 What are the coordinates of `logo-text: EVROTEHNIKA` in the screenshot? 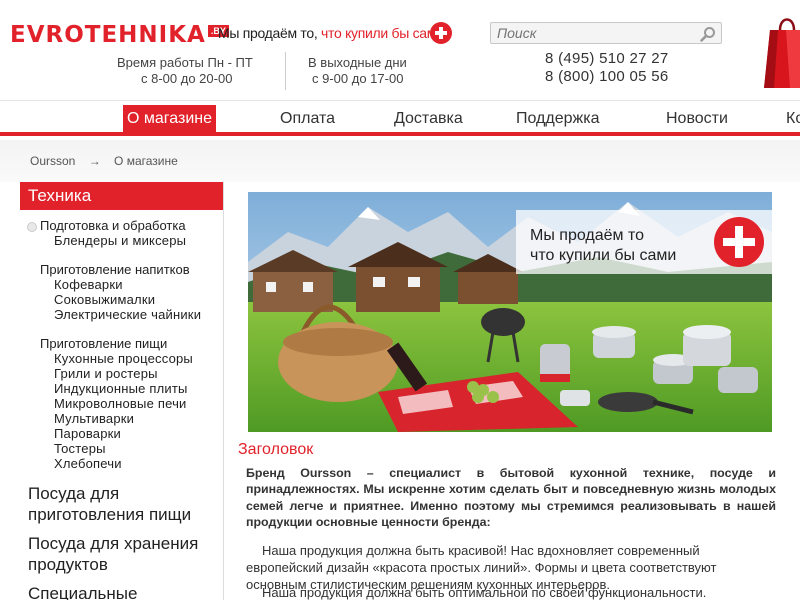 It's located at (108, 35).